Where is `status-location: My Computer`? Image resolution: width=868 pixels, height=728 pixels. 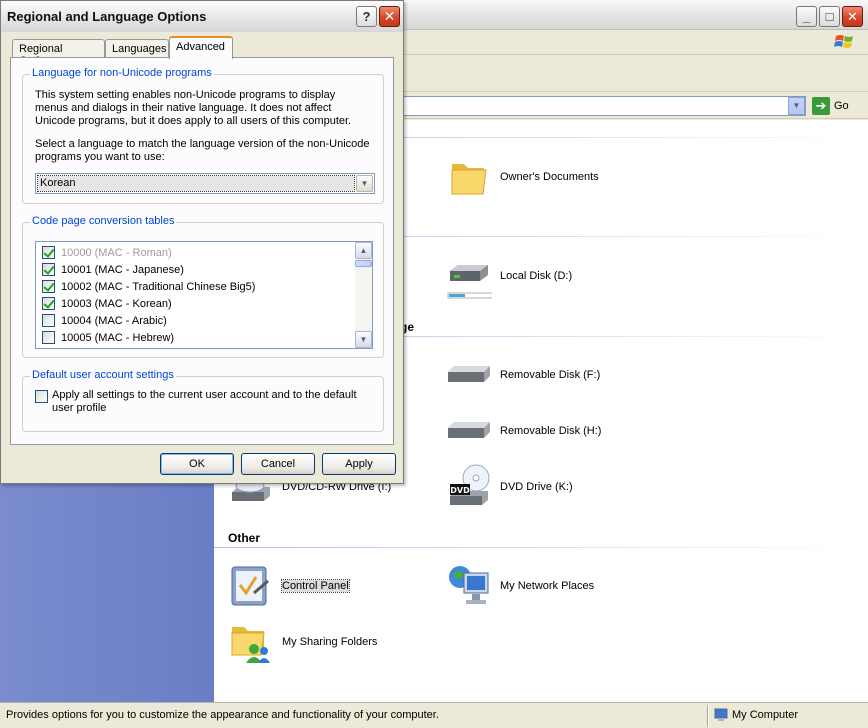 status-location: My Computer is located at coordinates (756, 715).